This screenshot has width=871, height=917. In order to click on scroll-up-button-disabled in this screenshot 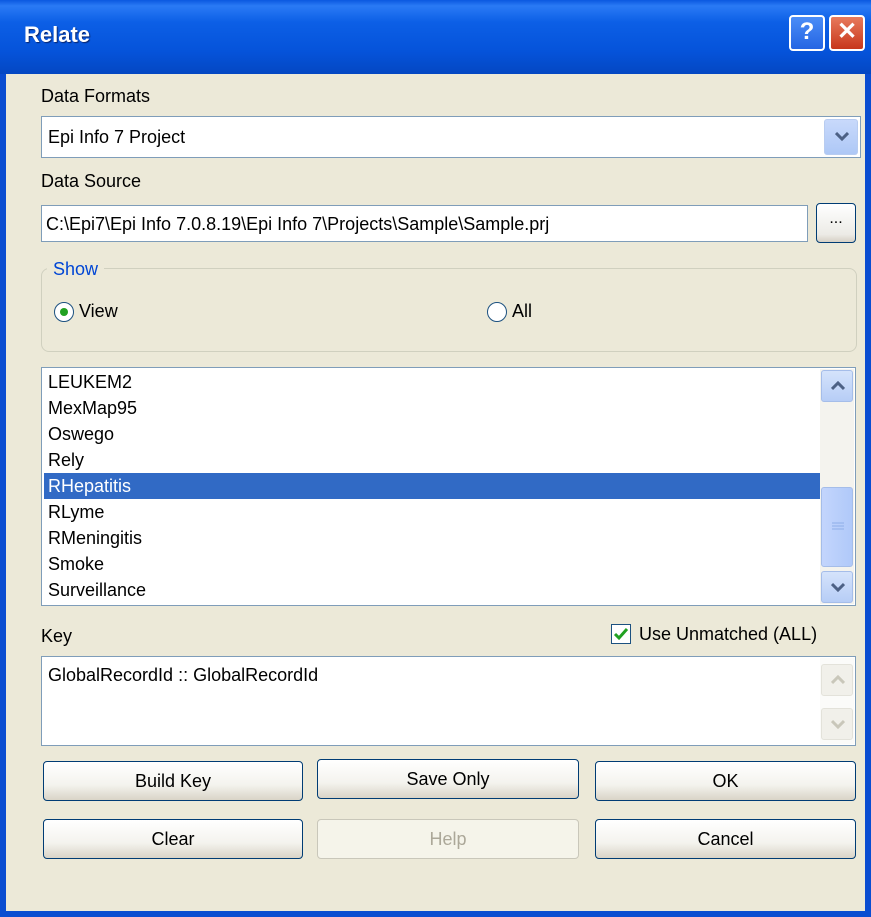, I will do `click(837, 680)`.